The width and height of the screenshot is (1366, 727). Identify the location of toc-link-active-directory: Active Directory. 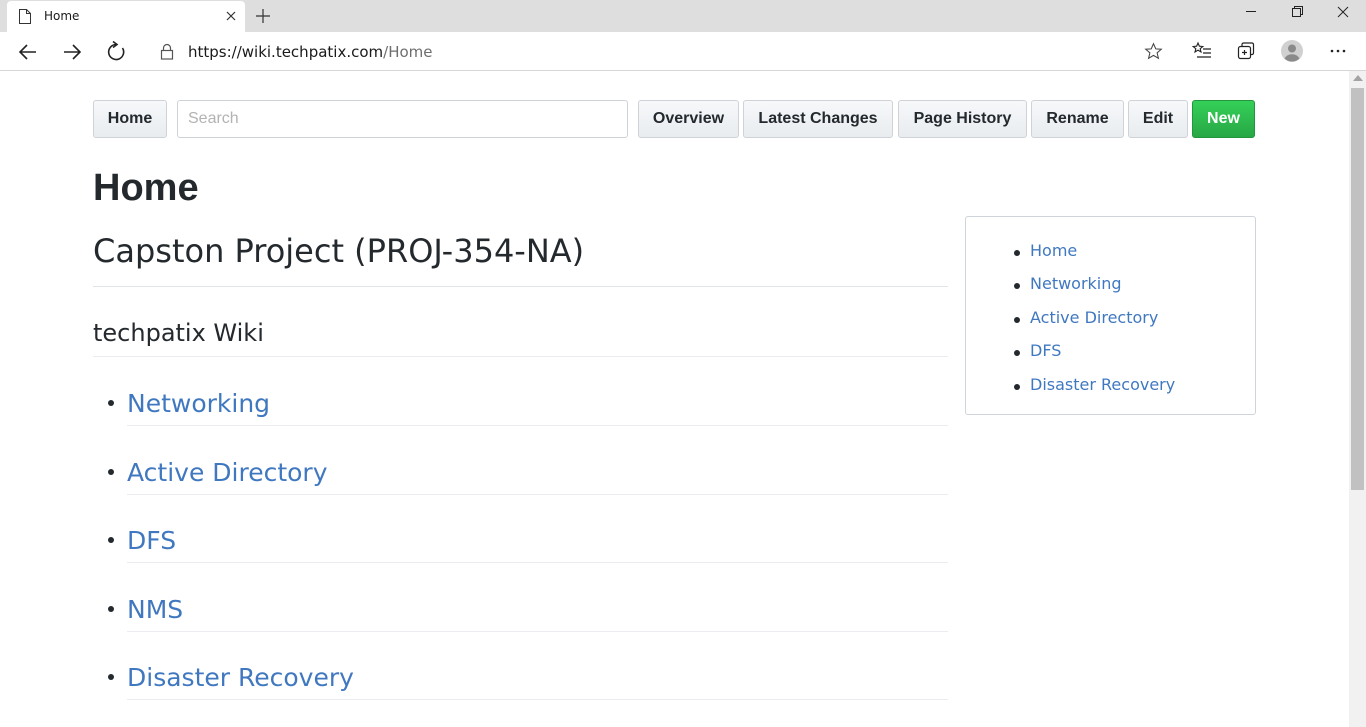
(1094, 317).